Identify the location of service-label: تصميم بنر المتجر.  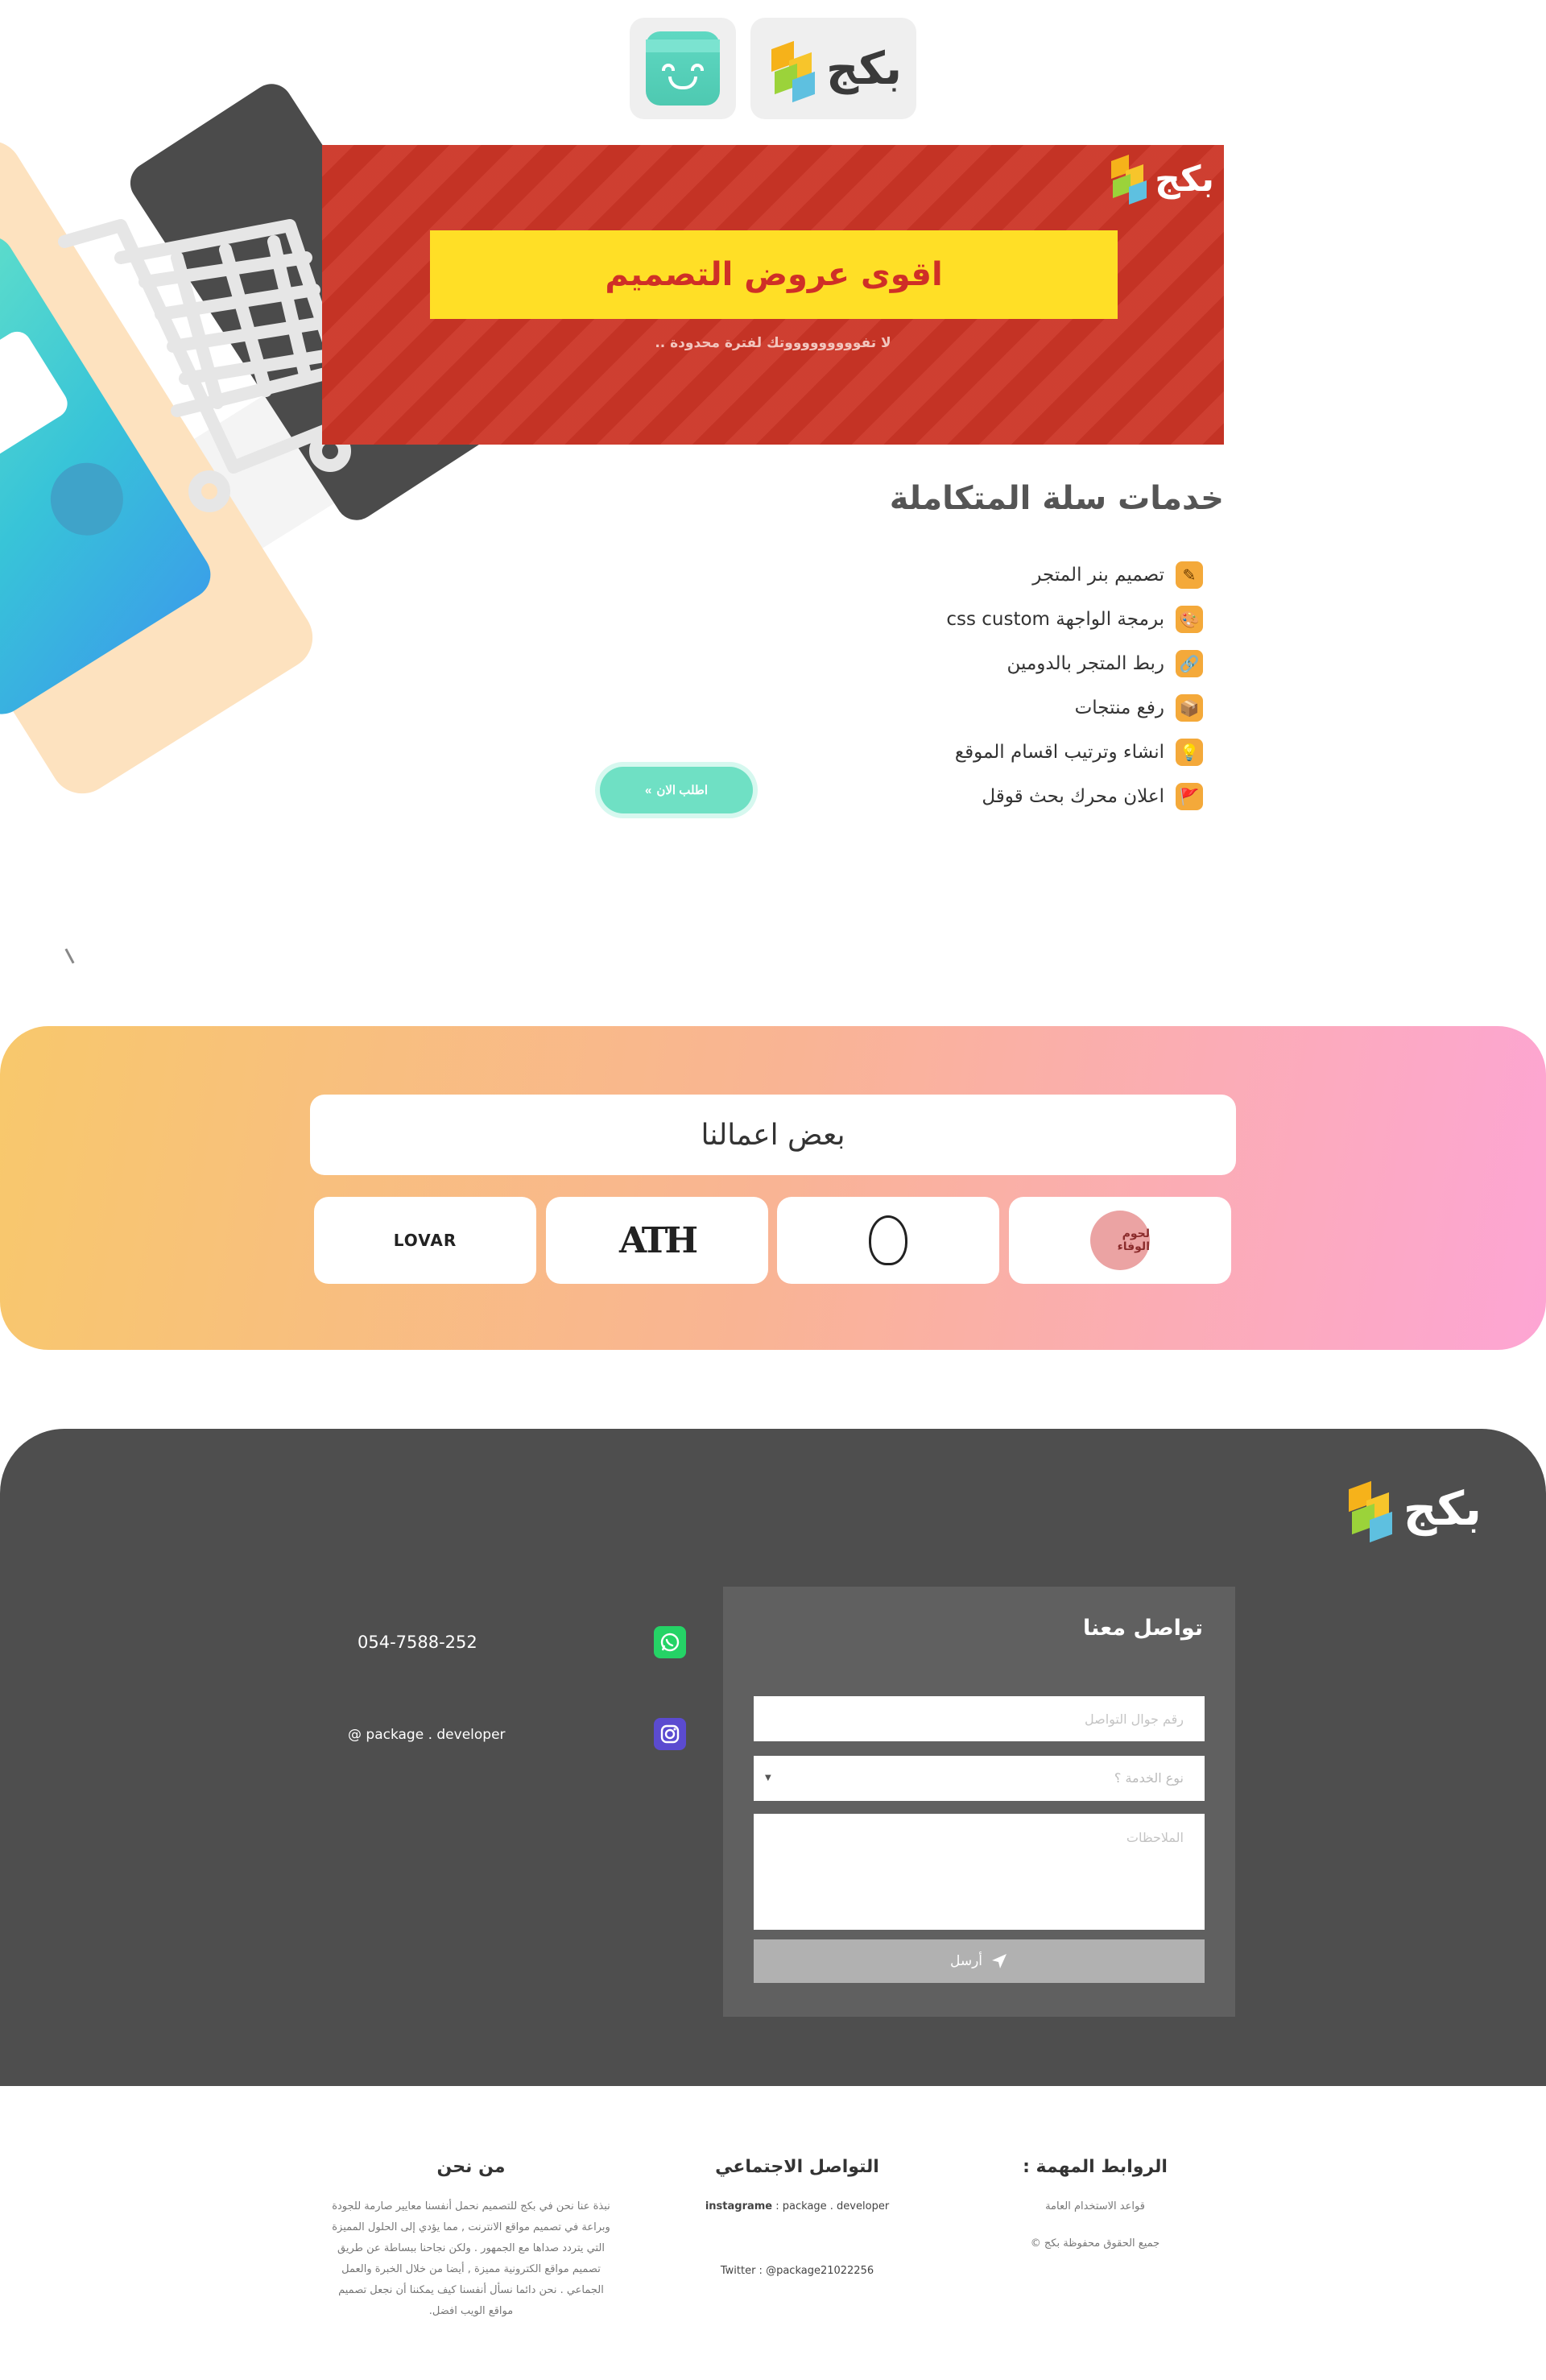
(1098, 575).